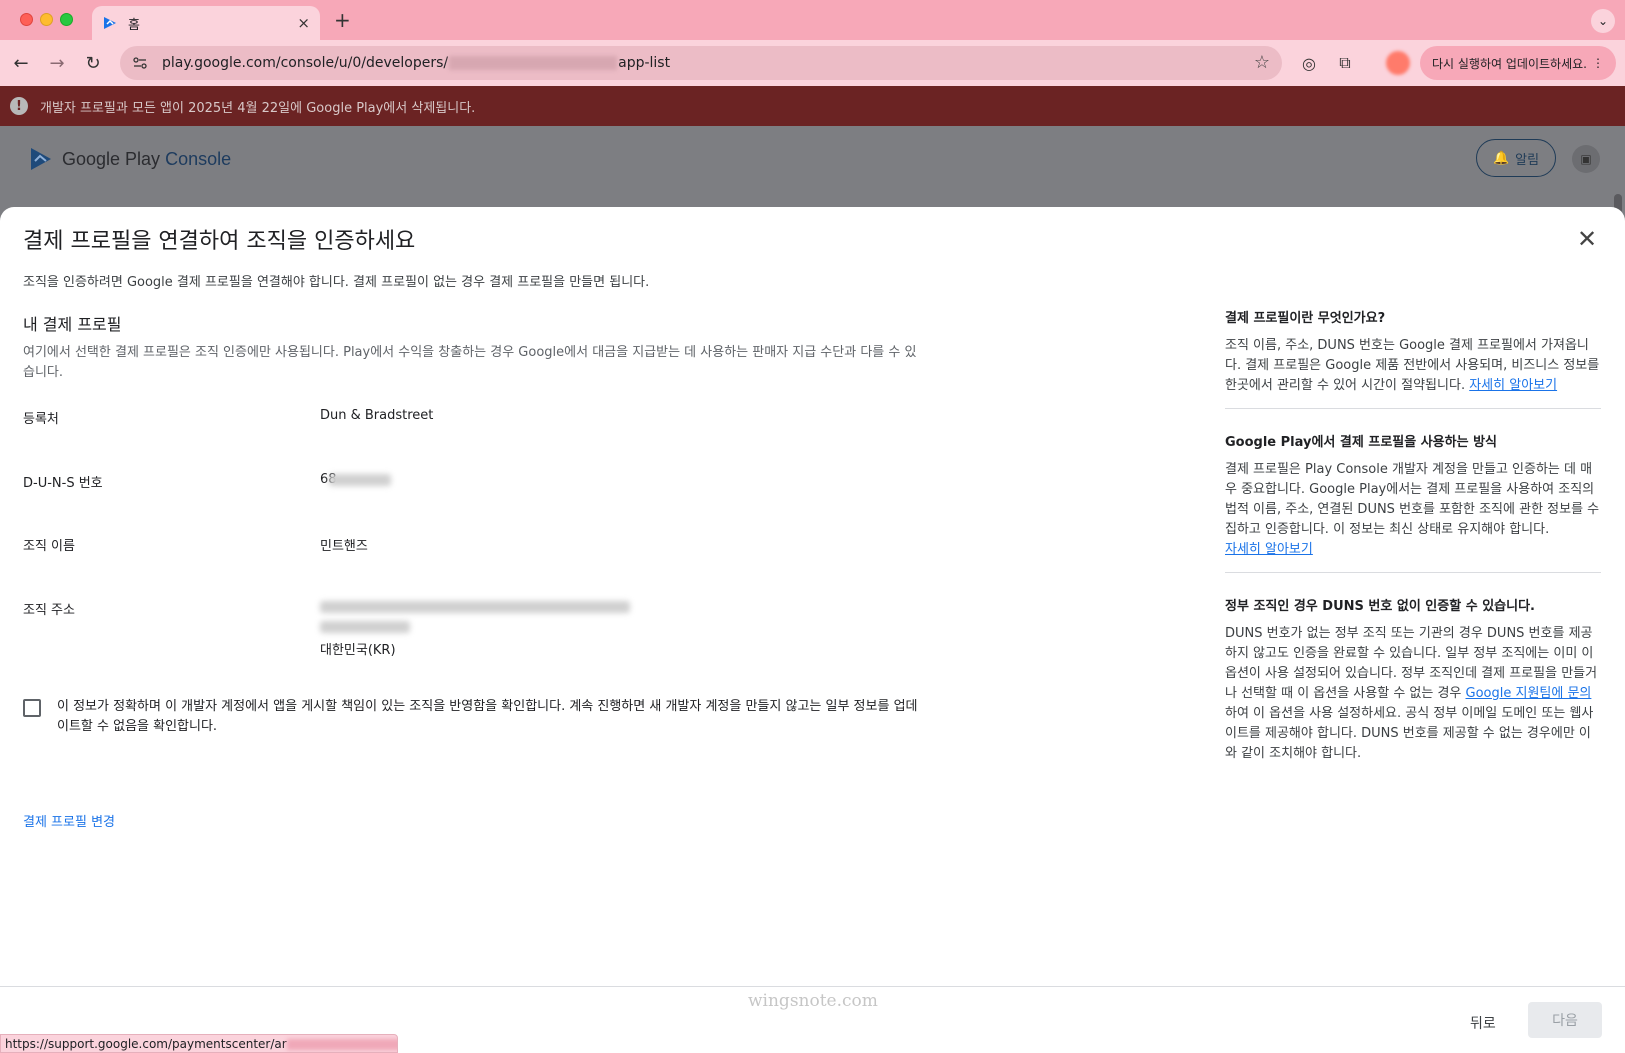 The width and height of the screenshot is (1625, 1053). What do you see at coordinates (49, 546) in the screenshot?
I see `field-label-org-name: 조직 이름` at bounding box center [49, 546].